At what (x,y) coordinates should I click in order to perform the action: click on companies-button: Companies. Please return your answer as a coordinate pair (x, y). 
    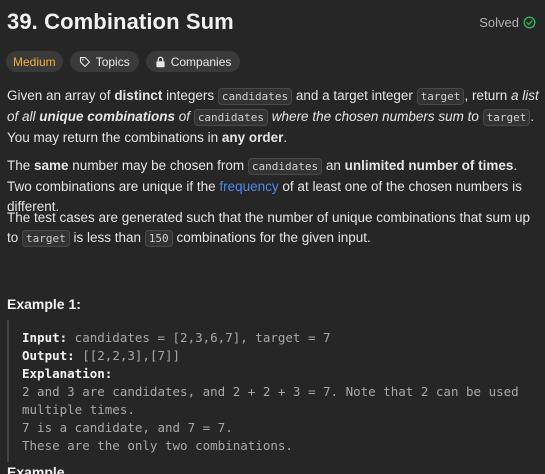
    Looking at the image, I should click on (193, 61).